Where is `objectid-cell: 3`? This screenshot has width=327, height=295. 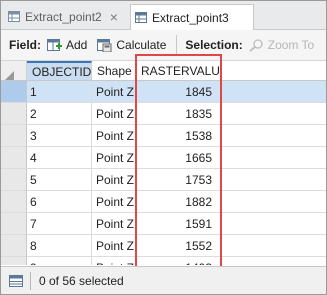 objectid-cell: 3 is located at coordinates (59, 136).